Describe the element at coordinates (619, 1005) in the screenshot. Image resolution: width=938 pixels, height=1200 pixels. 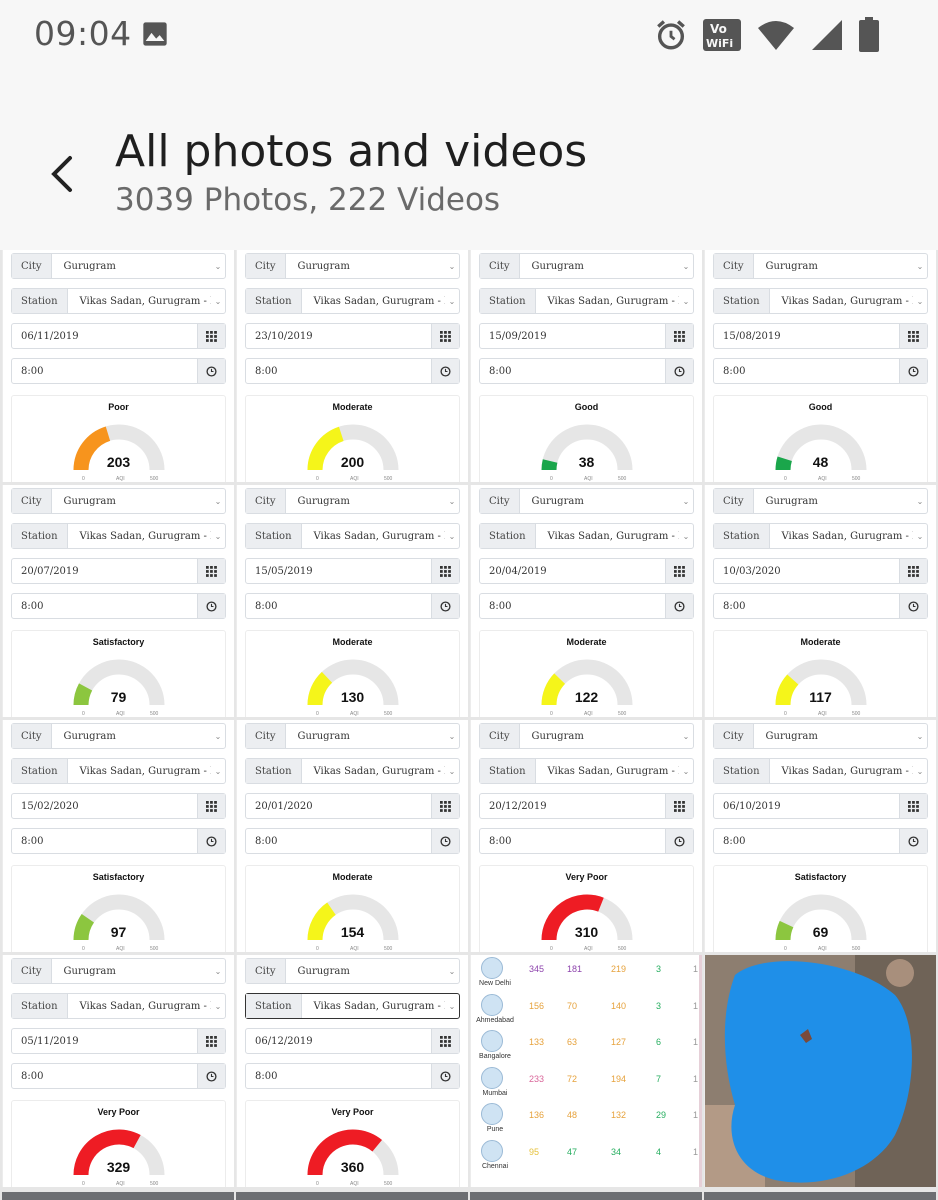
I see `rank-value: 140` at that location.